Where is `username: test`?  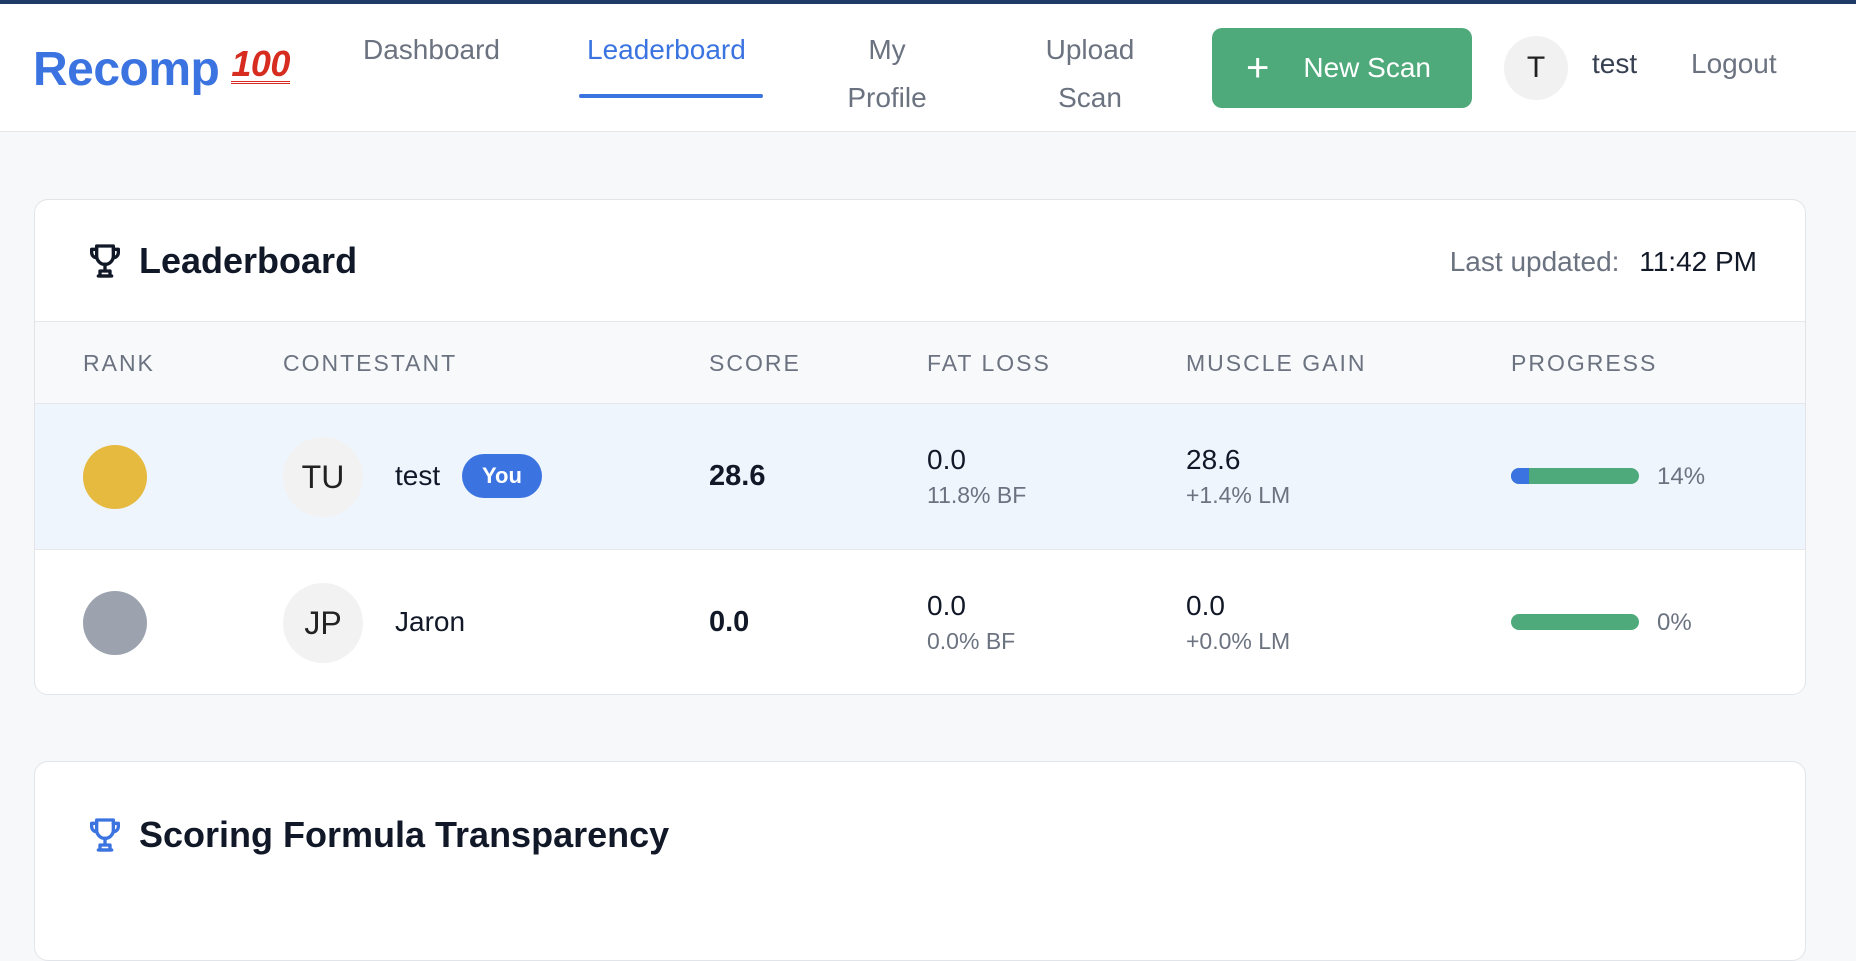
username: test is located at coordinates (1615, 63).